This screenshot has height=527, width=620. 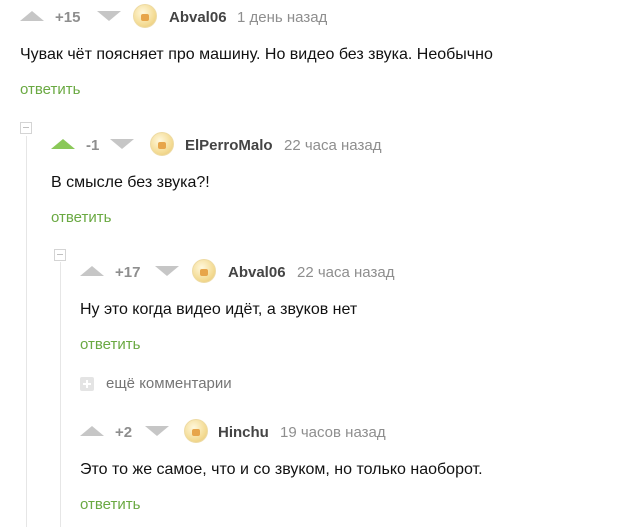 I want to click on more-comments-button: ещё комментарии, so click(x=180, y=384).